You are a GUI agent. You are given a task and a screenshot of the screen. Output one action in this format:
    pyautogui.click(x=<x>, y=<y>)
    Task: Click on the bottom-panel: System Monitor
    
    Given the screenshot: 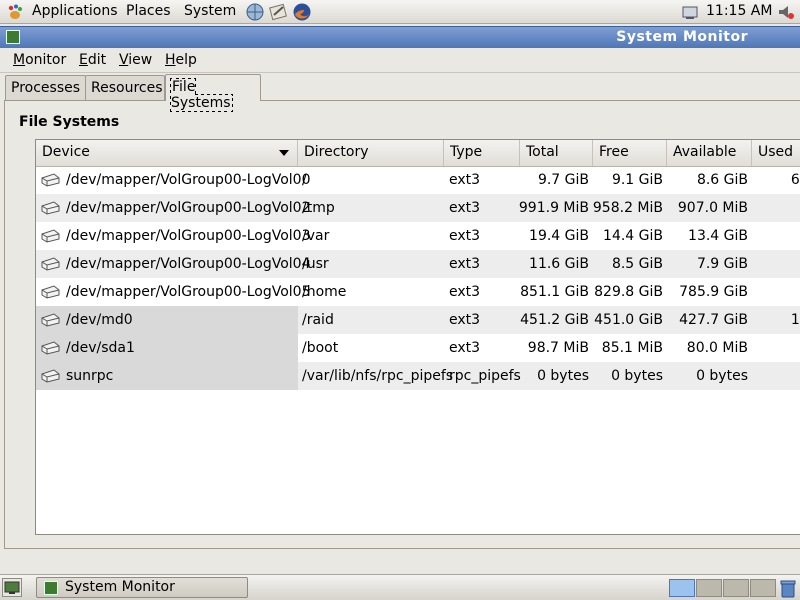 What is the action you would take?
    pyautogui.click(x=400, y=587)
    